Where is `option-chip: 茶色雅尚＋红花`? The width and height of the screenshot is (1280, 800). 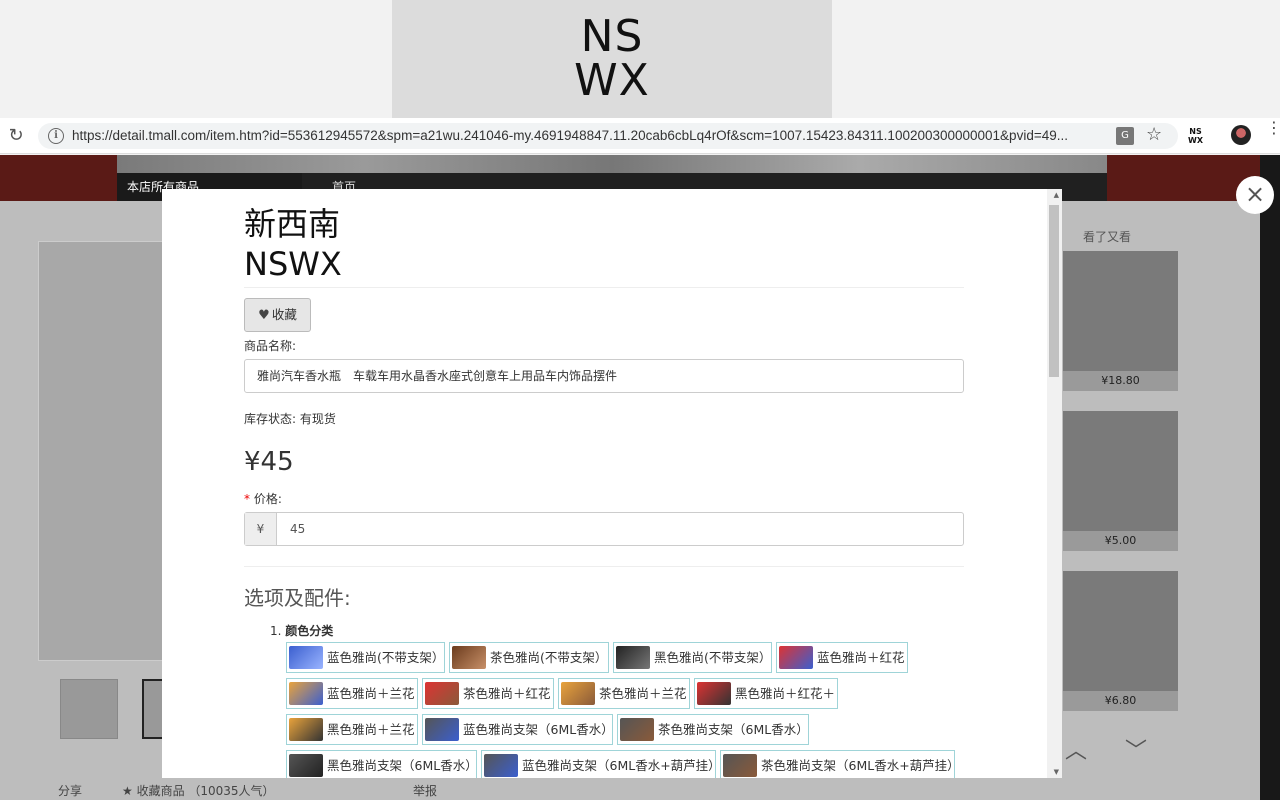
option-chip: 茶色雅尚＋红花 is located at coordinates (488, 693).